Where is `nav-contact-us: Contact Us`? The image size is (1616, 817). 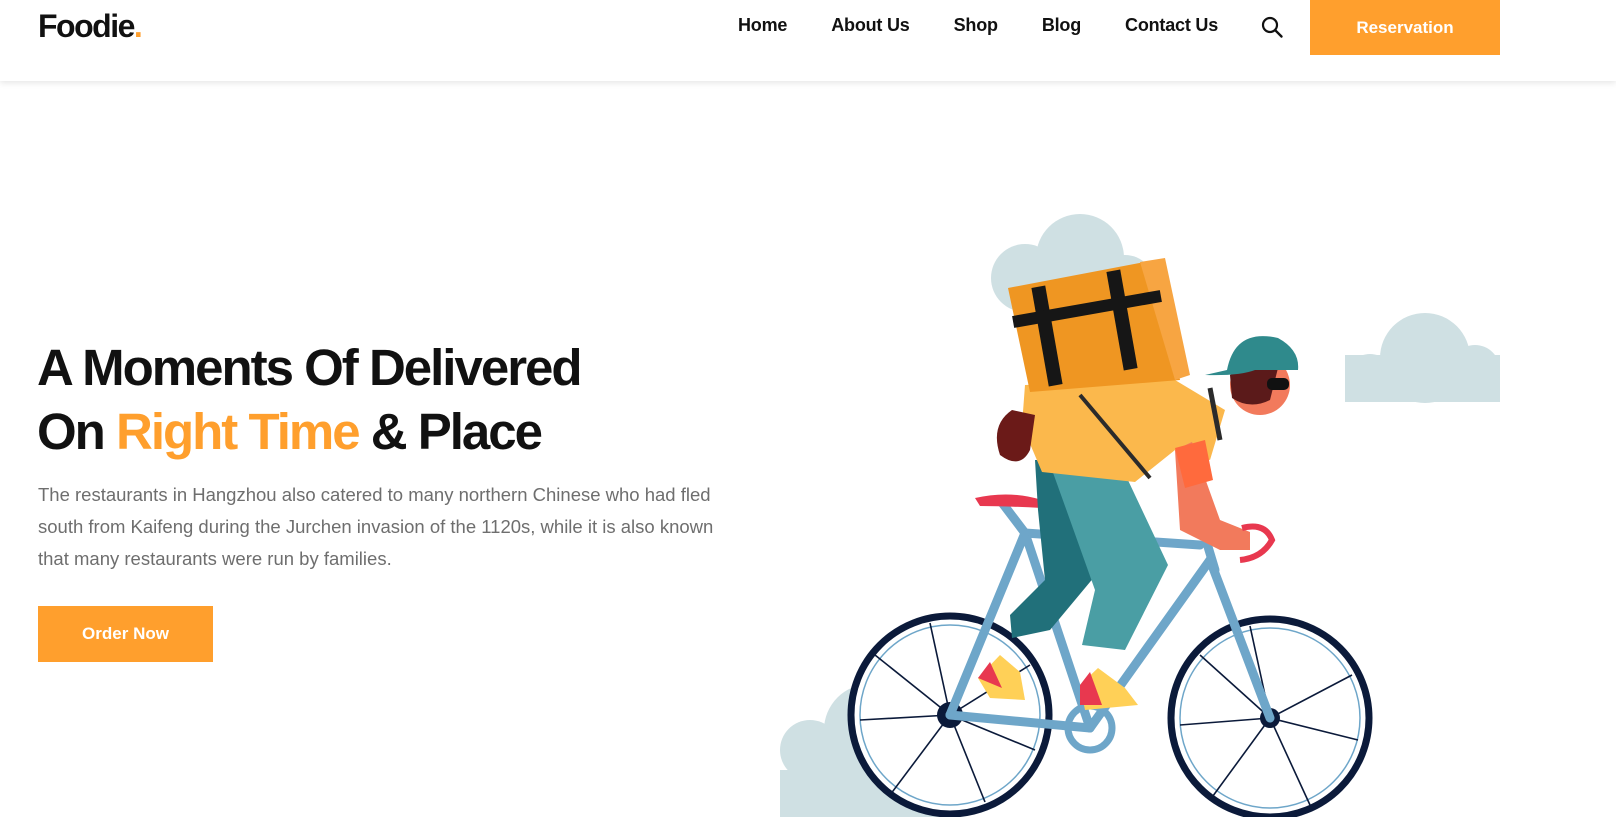
nav-contact-us: Contact Us is located at coordinates (1171, 25).